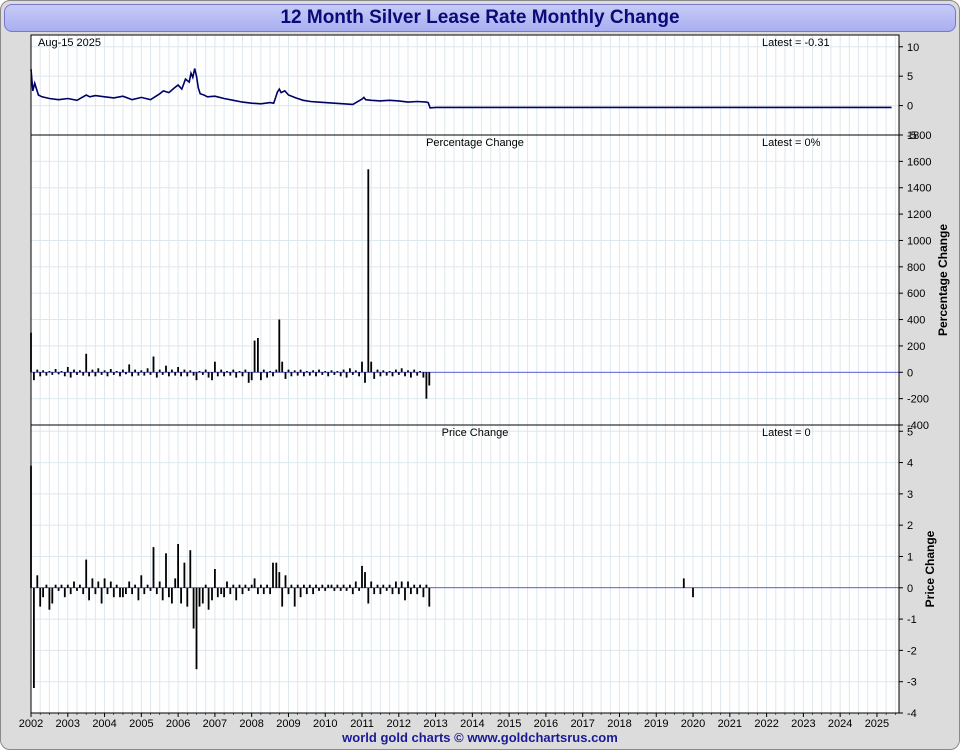 This screenshot has height=750, width=960. I want to click on y-tick-label: 0, so click(910, 107).